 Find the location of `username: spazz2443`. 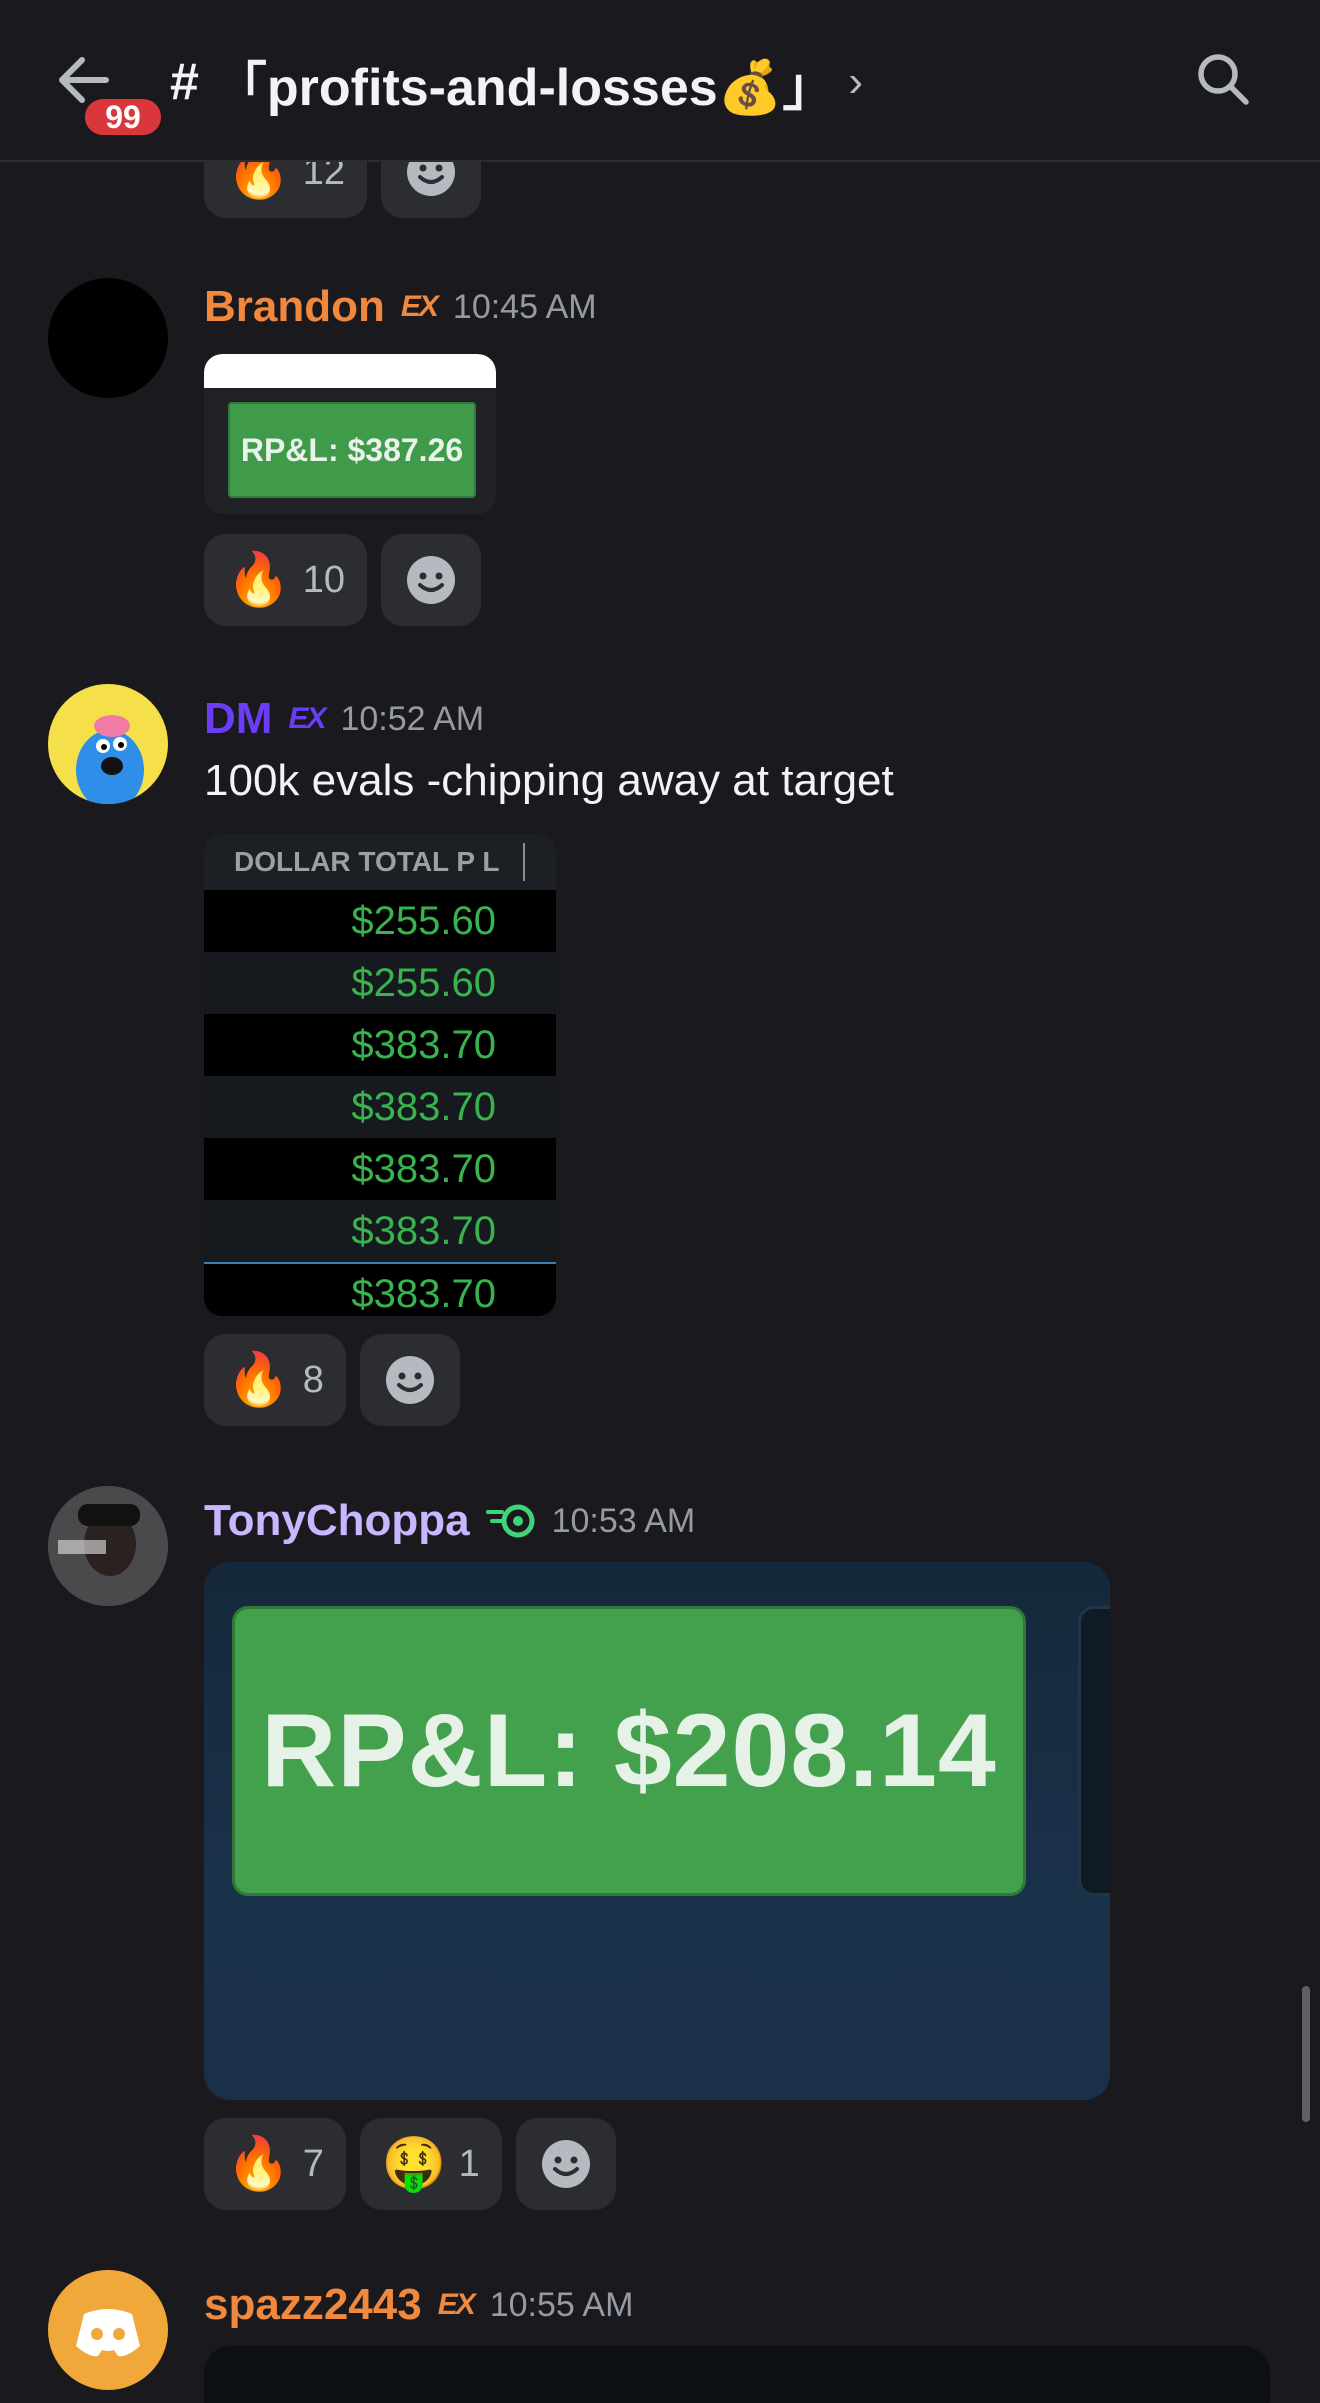

username: spazz2443 is located at coordinates (313, 2305).